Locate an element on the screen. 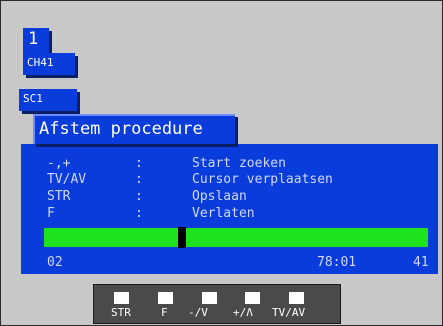 The image size is (443, 326). menu-row-key: -,+ is located at coordinates (59, 163).